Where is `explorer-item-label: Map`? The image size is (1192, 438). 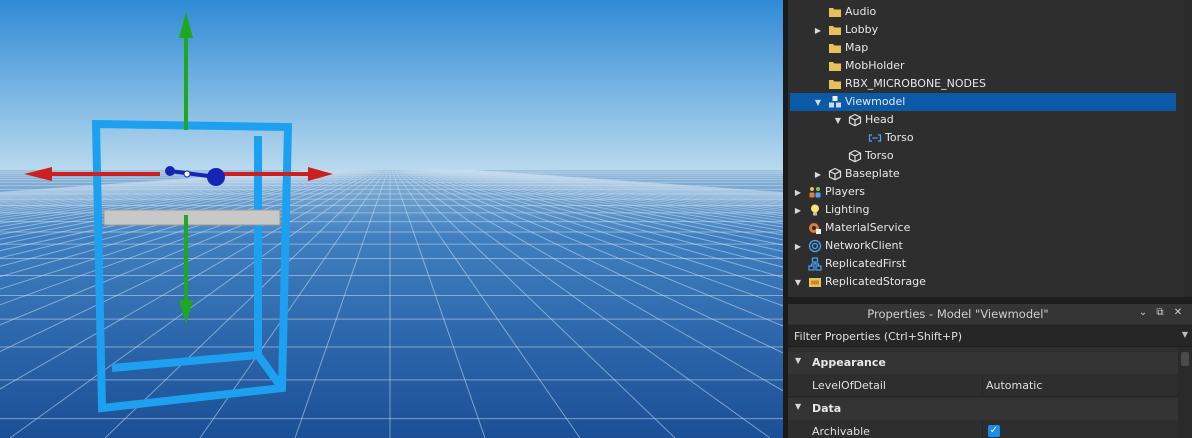
explorer-item-label: Map is located at coordinates (857, 47).